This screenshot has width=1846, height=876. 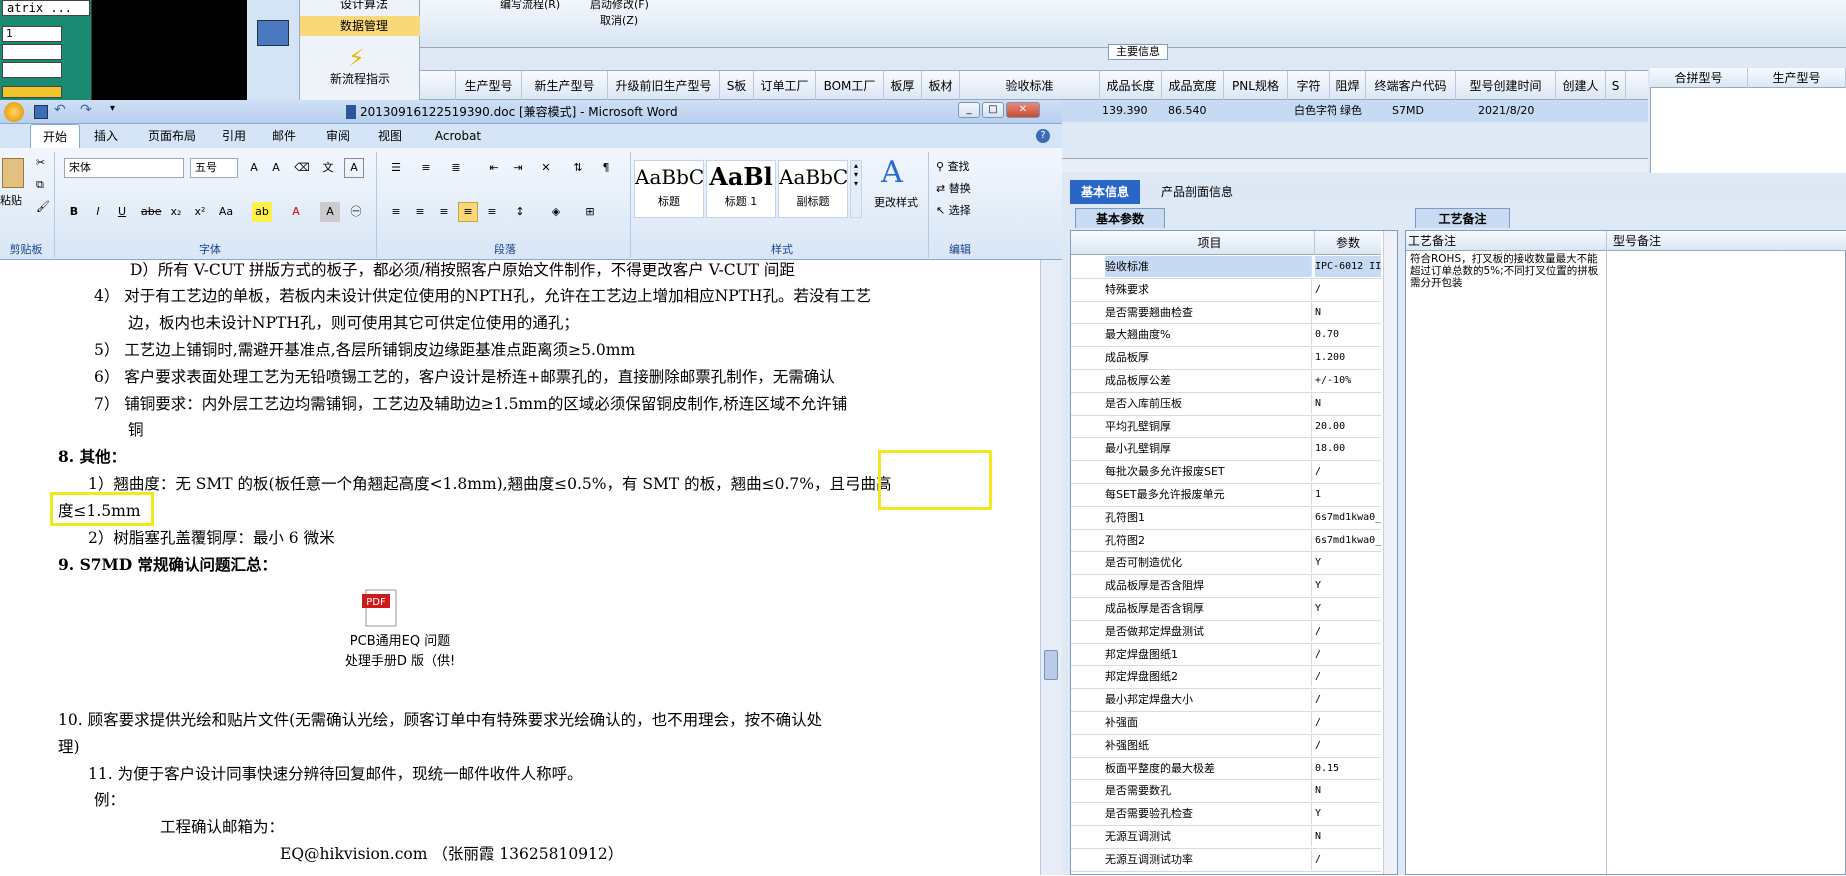 What do you see at coordinates (578, 168) in the screenshot?
I see `sort-icon: ⇅` at bounding box center [578, 168].